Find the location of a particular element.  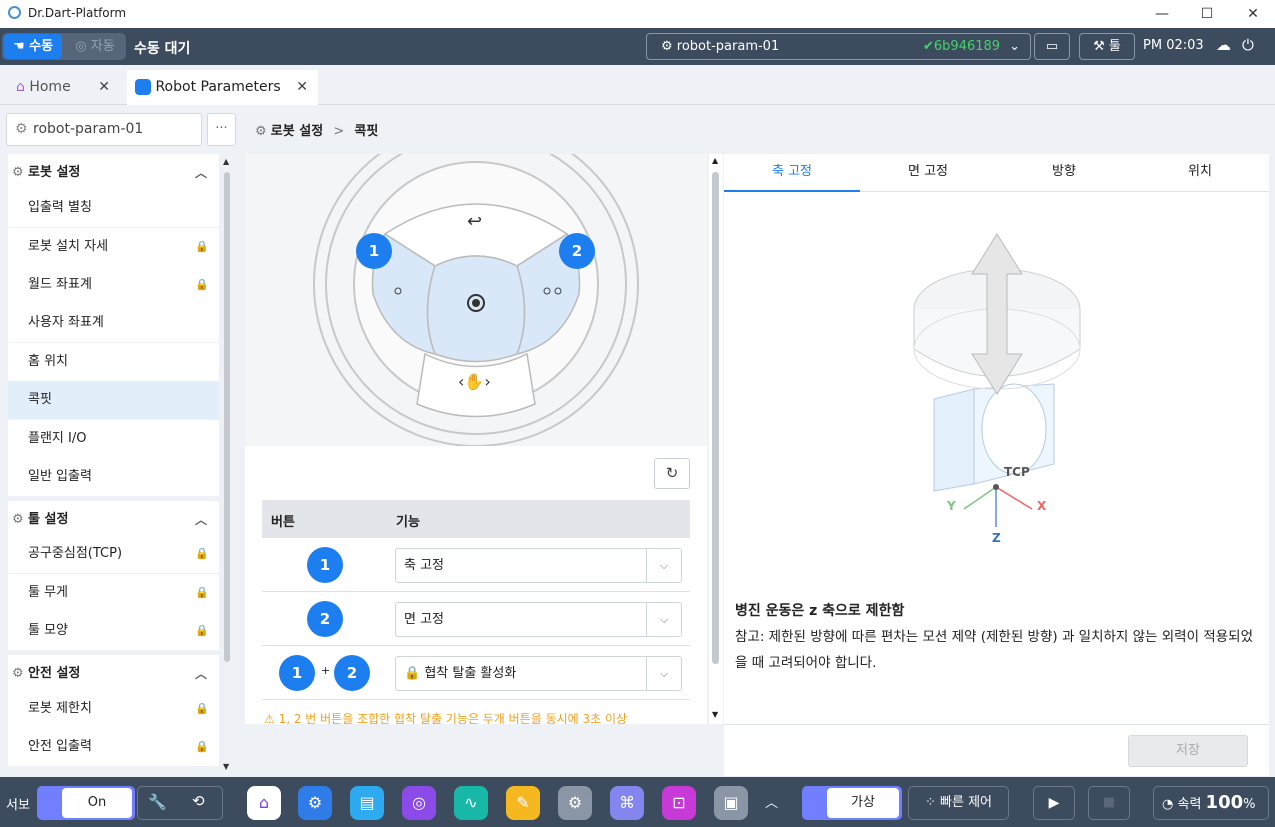

breadcrumb-parent: 로봇 설정 is located at coordinates (297, 131).